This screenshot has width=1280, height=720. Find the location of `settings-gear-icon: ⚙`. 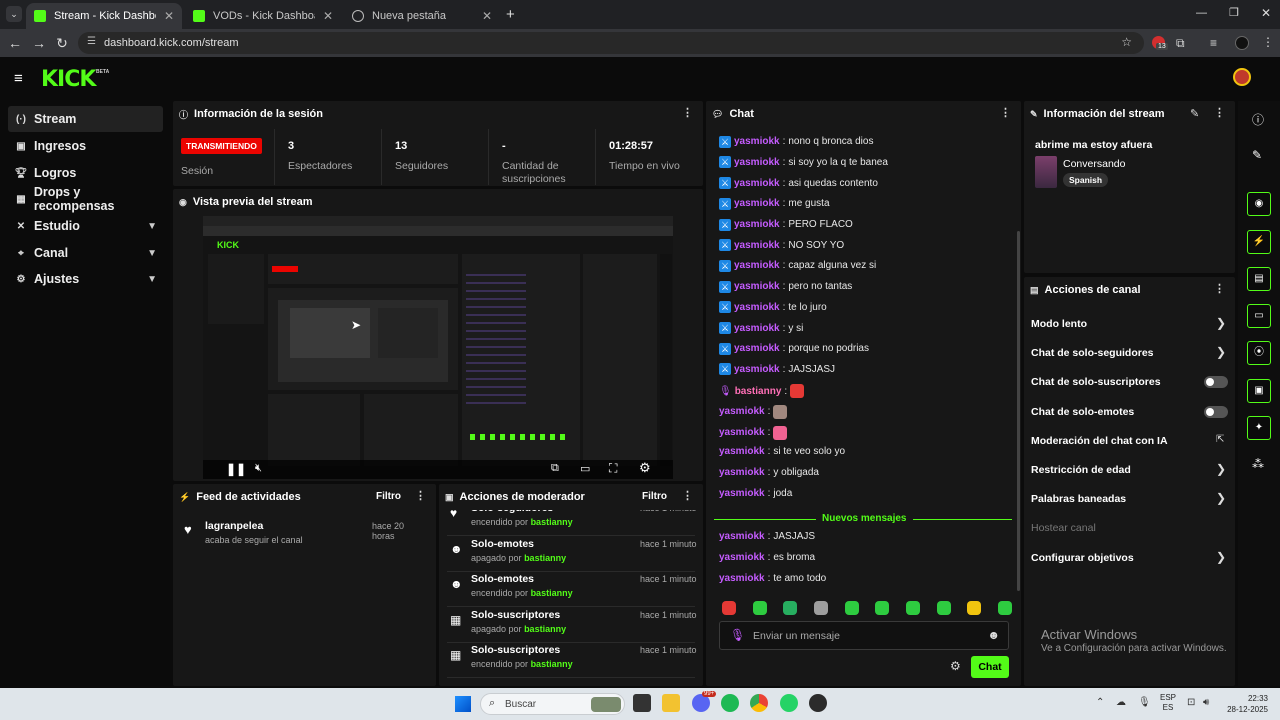

settings-gear-icon: ⚙ is located at coordinates (645, 468).